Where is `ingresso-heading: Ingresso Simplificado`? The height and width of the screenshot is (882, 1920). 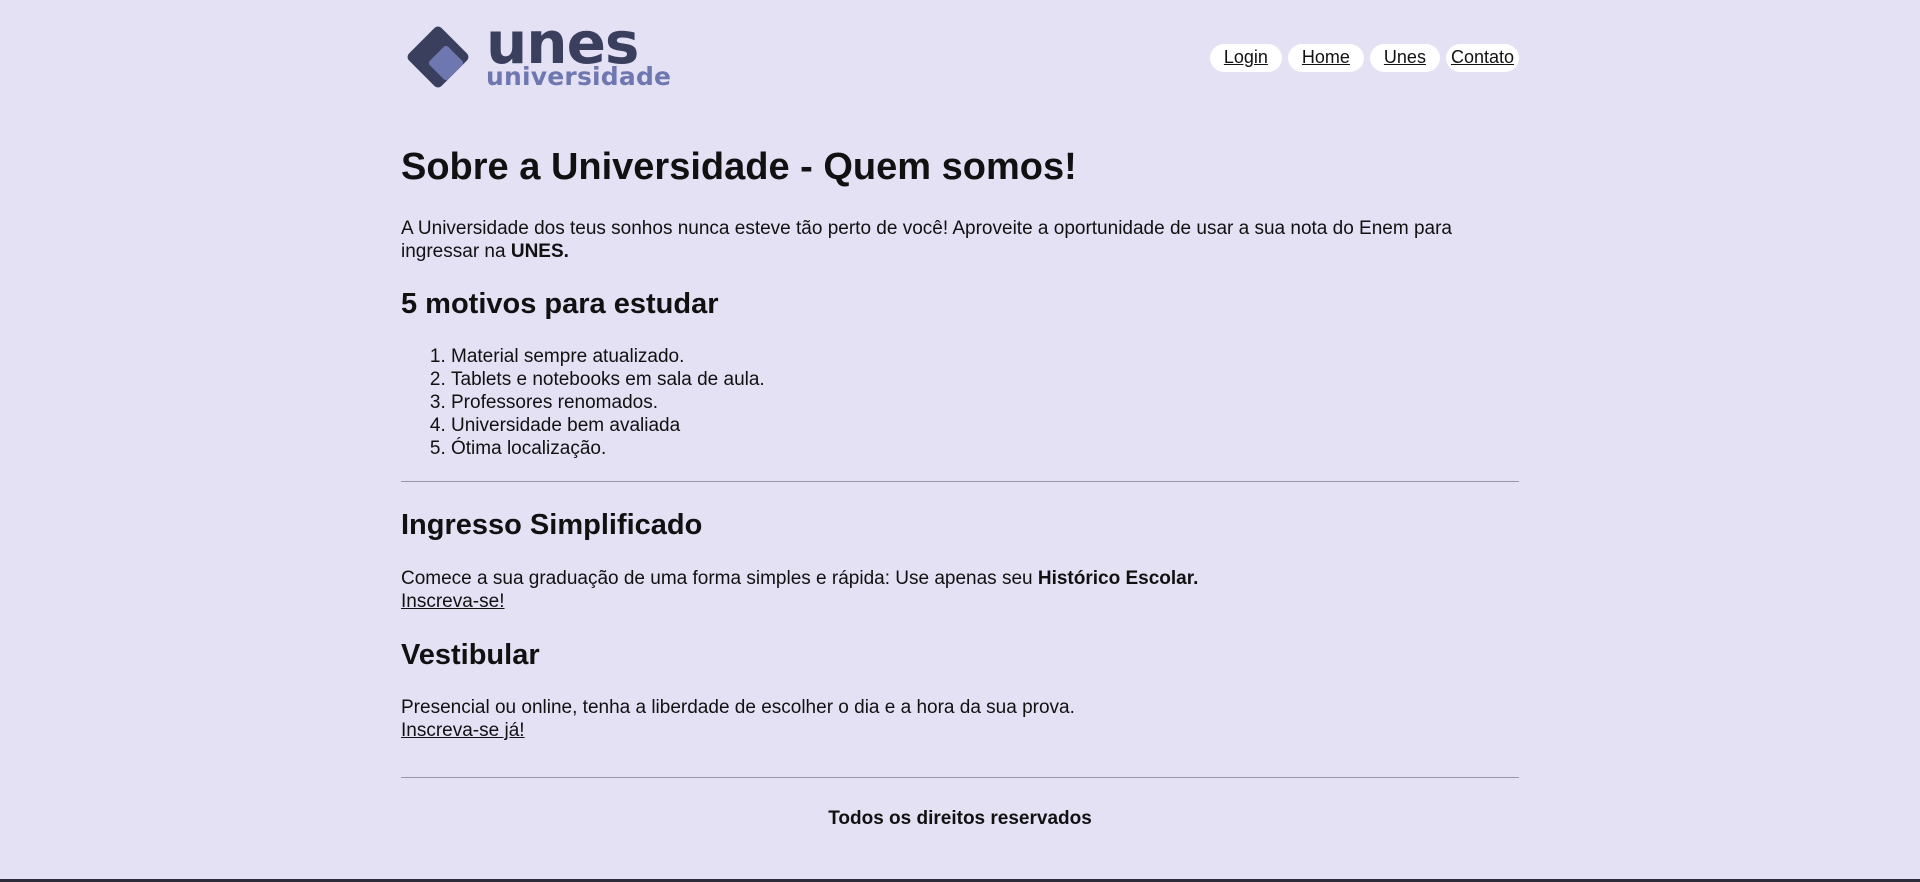
ingresso-heading: Ingresso Simplificado is located at coordinates (552, 525).